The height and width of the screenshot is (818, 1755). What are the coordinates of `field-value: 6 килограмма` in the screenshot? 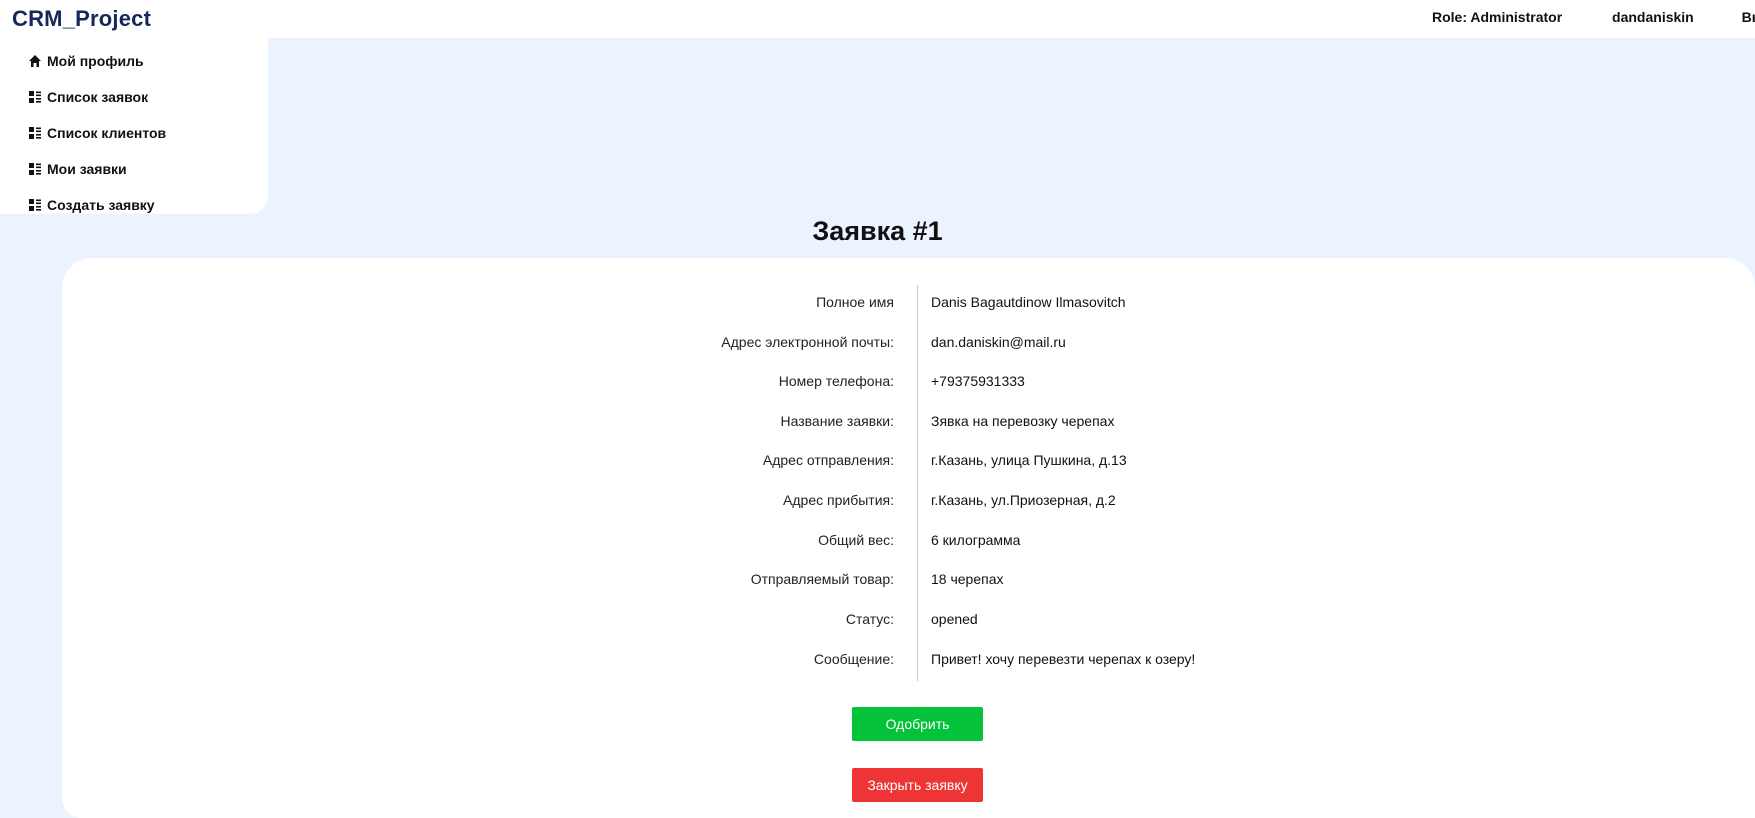 It's located at (976, 540).